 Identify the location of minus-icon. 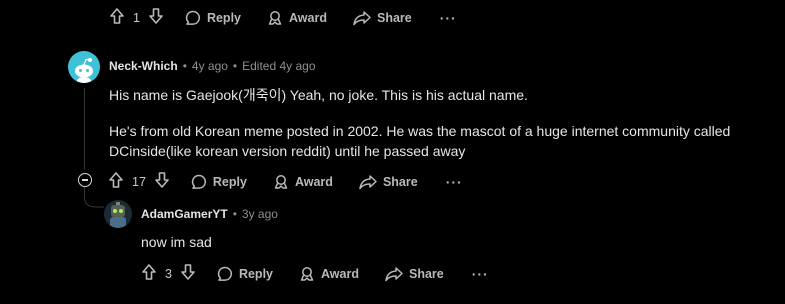
(85, 180).